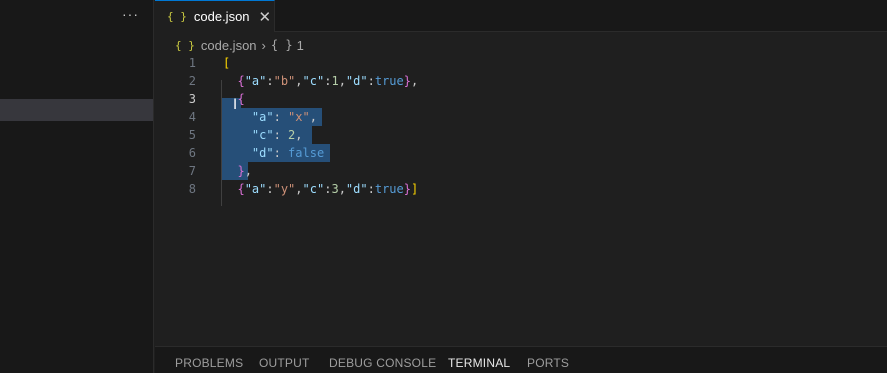  I want to click on line-number: 2, so click(192, 81).